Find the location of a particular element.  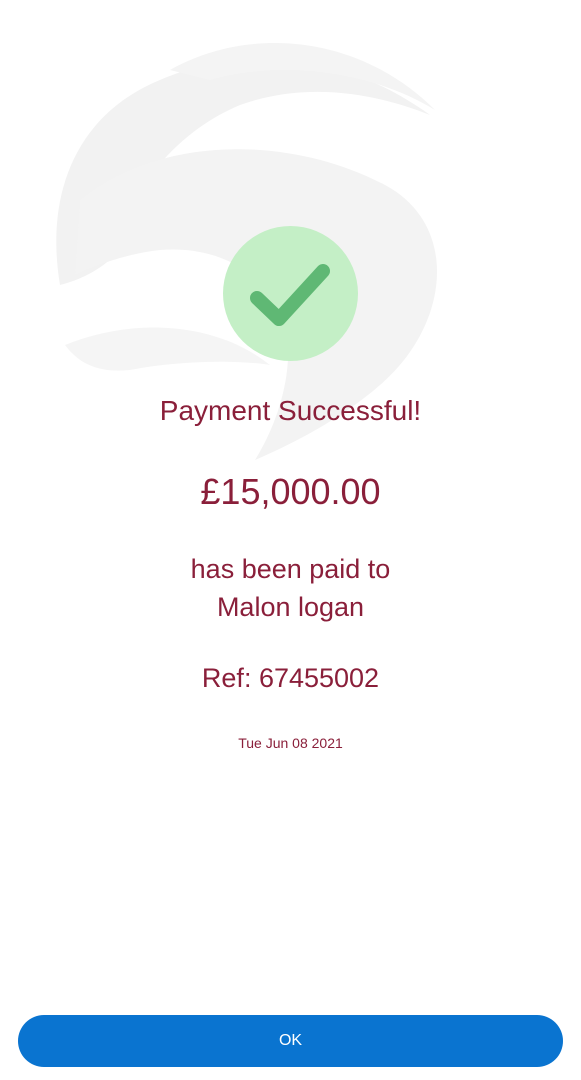

ok-button: OK is located at coordinates (290, 1041).